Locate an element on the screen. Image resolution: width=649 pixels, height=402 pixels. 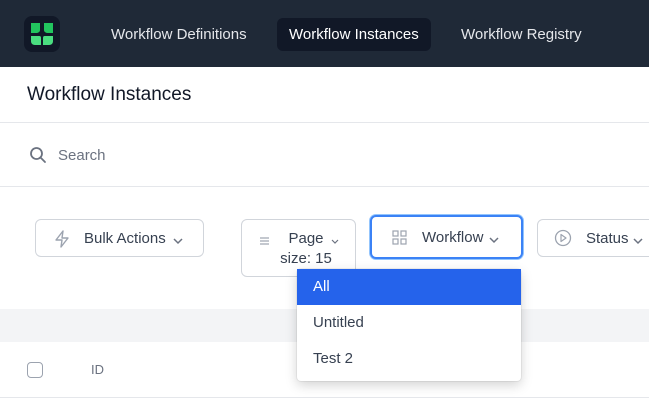
bulk-actions-button: Bulk Actions is located at coordinates (119, 238).